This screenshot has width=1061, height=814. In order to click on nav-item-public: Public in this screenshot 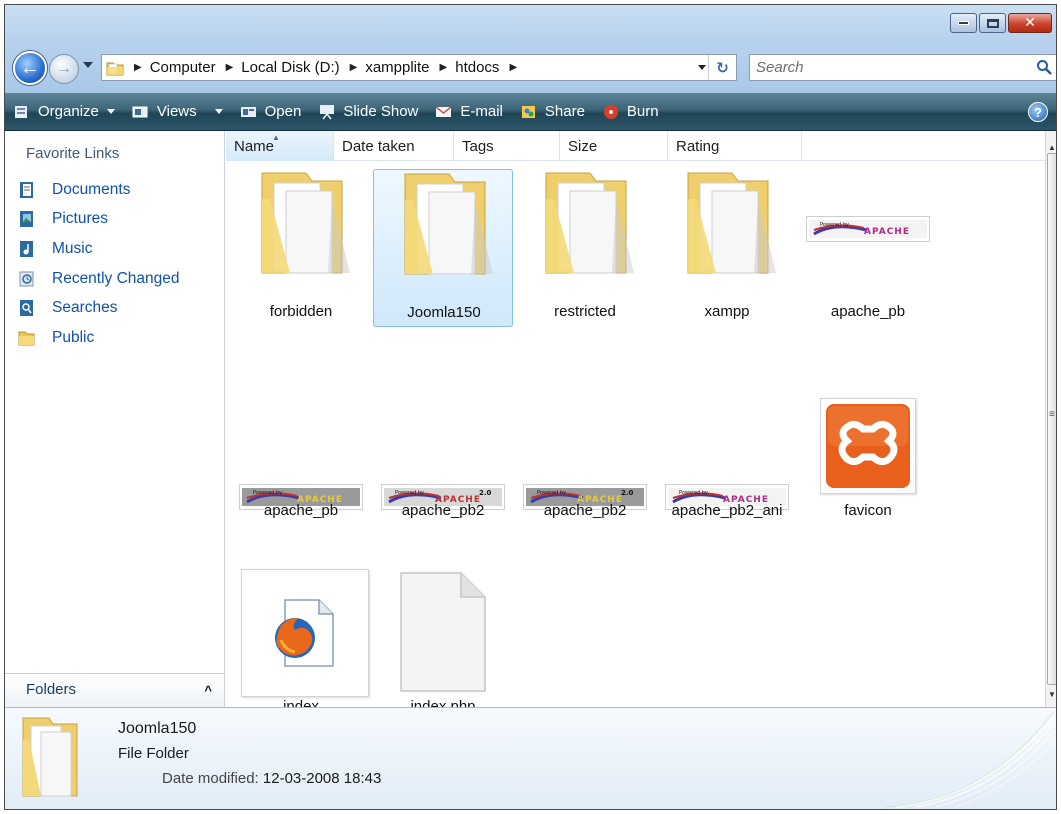, I will do `click(99, 338)`.